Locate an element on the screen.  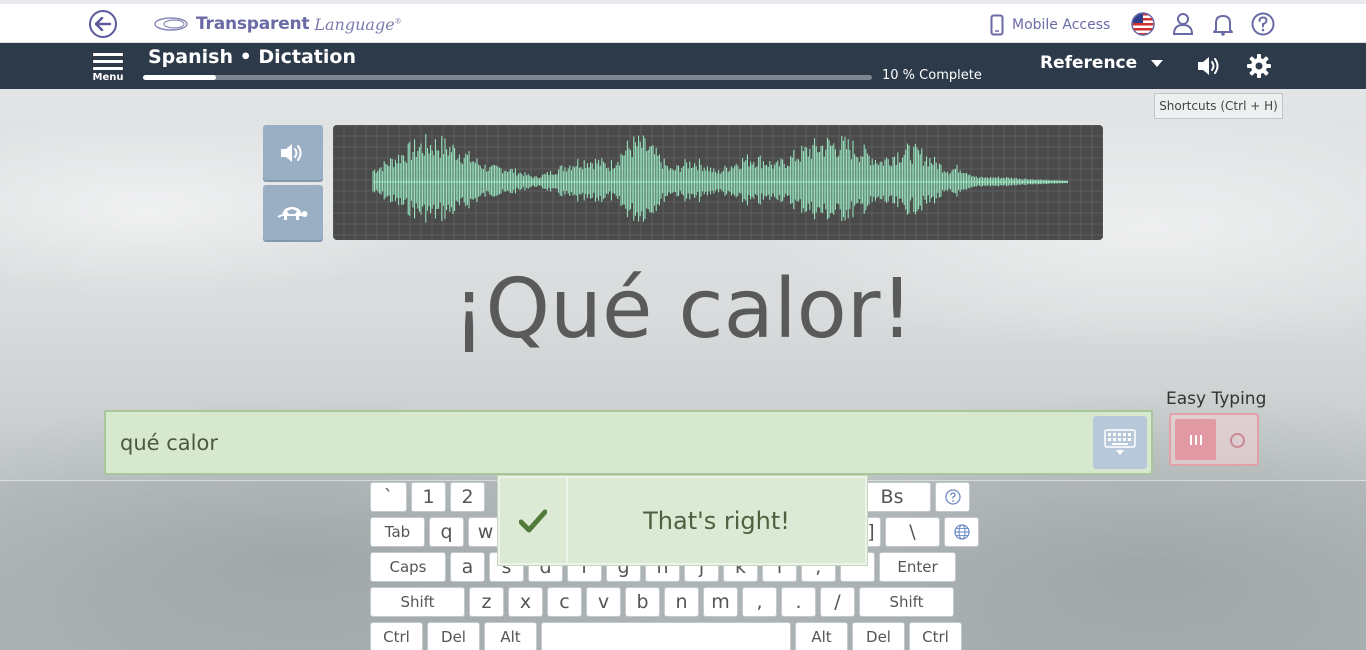
key-period: . is located at coordinates (798, 602).